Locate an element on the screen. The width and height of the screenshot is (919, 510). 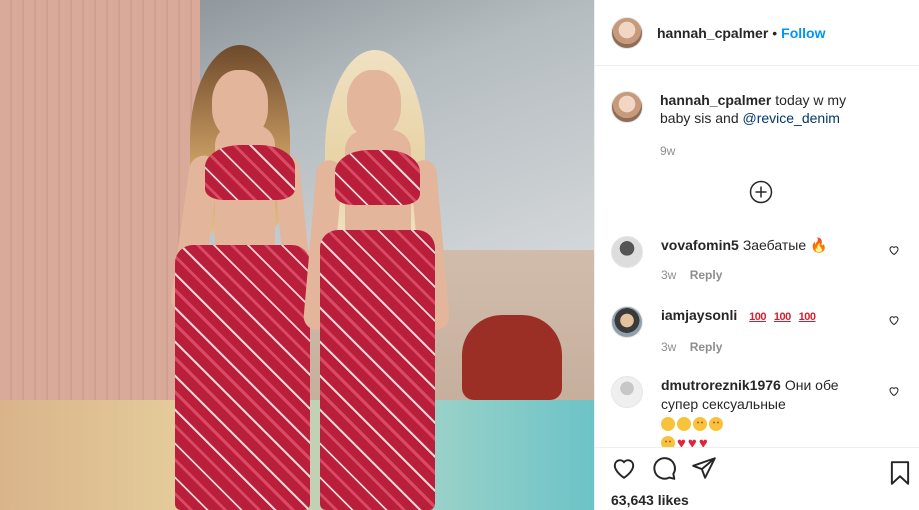
emoji-row: ♥ ♥ ♥ is located at coordinates (768, 440).